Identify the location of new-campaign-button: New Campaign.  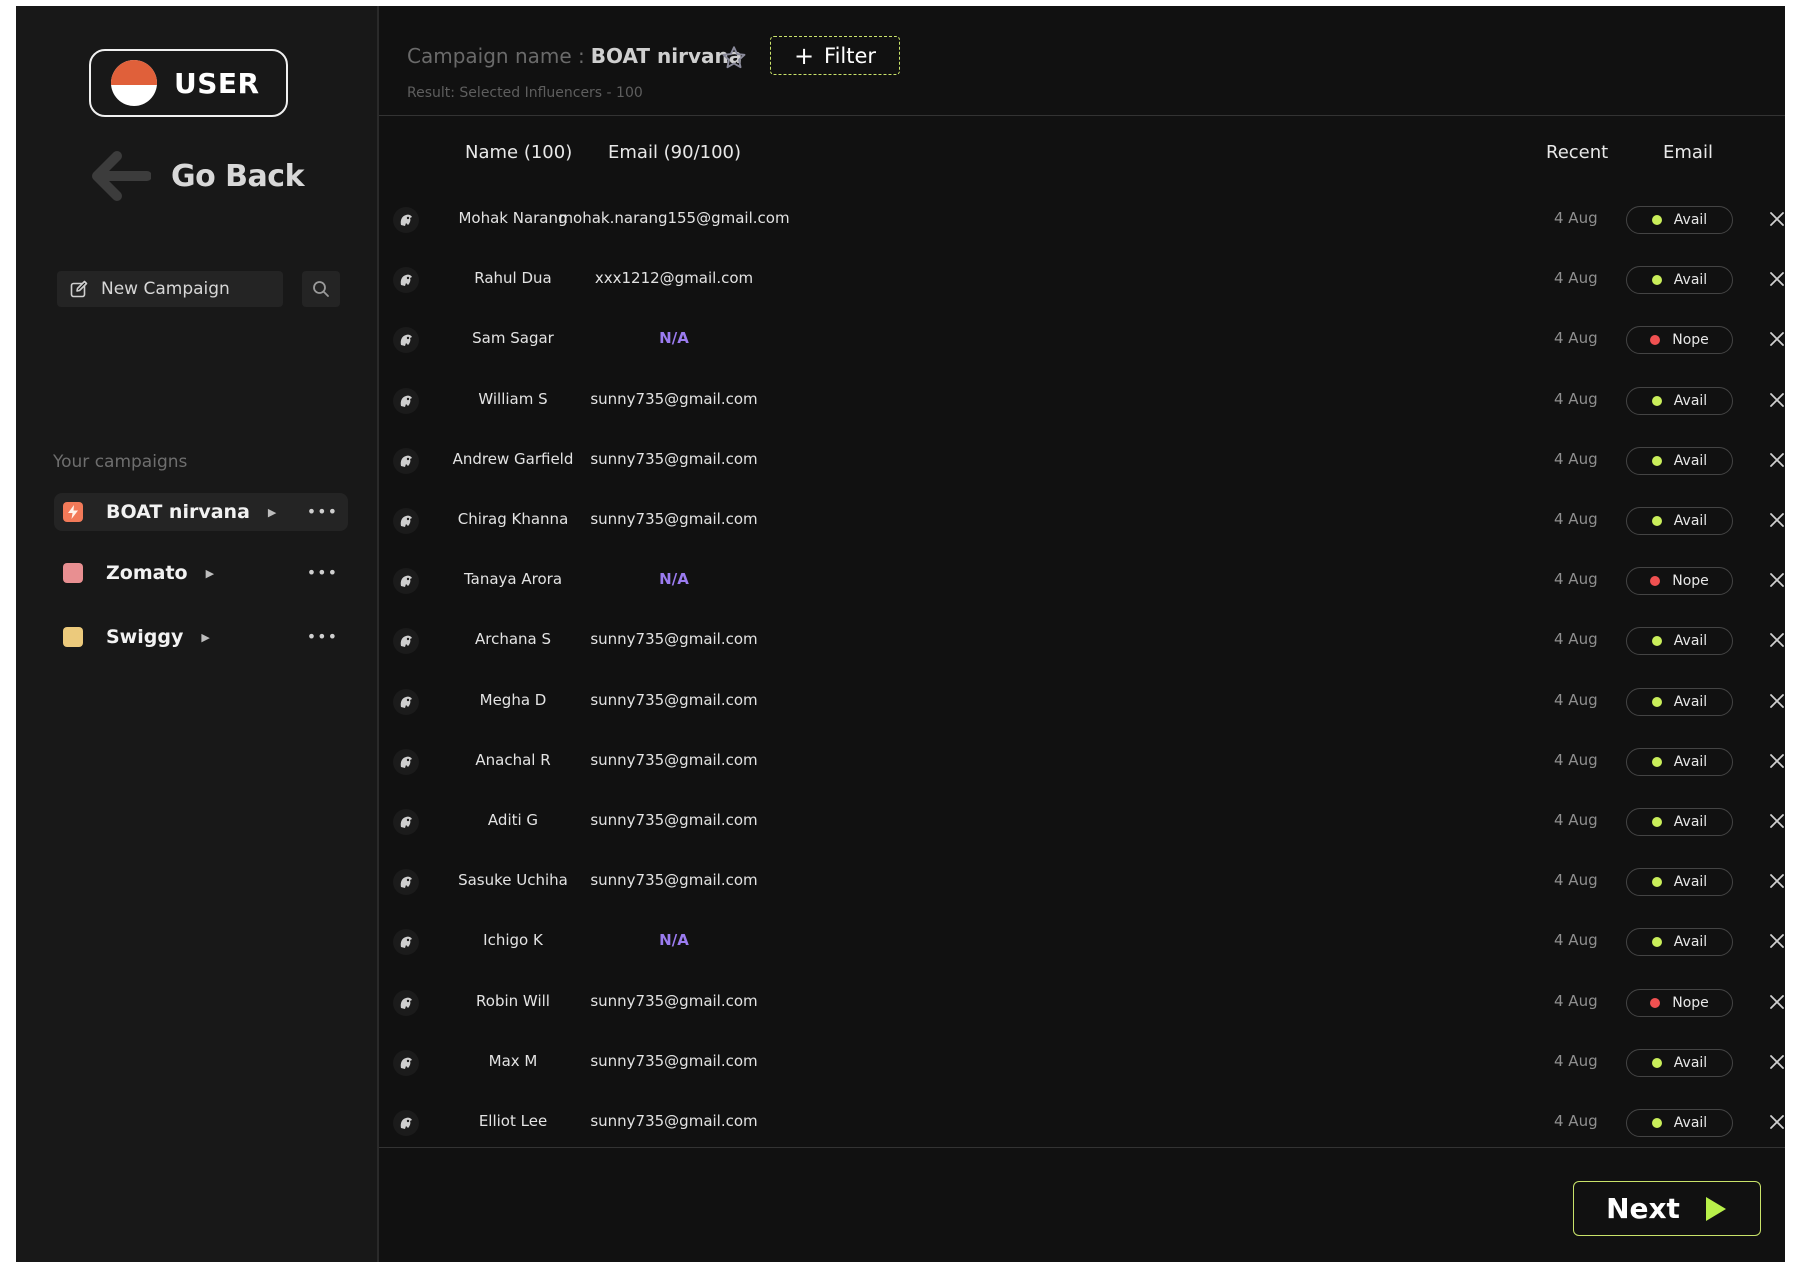
(170, 289).